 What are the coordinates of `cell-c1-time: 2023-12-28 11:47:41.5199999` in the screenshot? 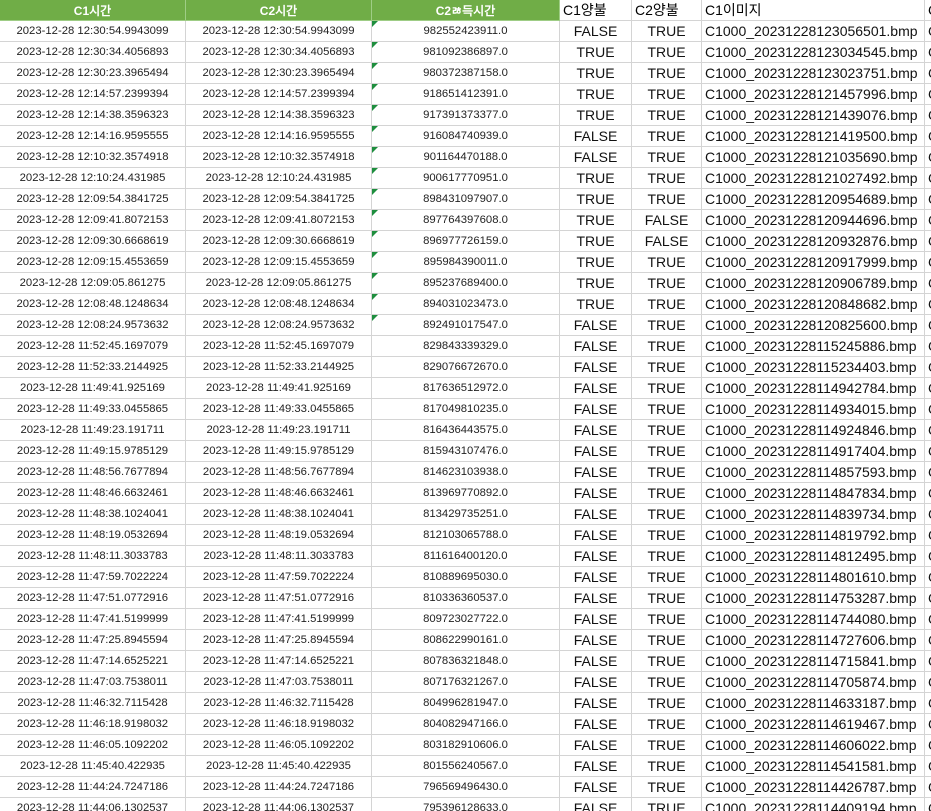 It's located at (93, 619).